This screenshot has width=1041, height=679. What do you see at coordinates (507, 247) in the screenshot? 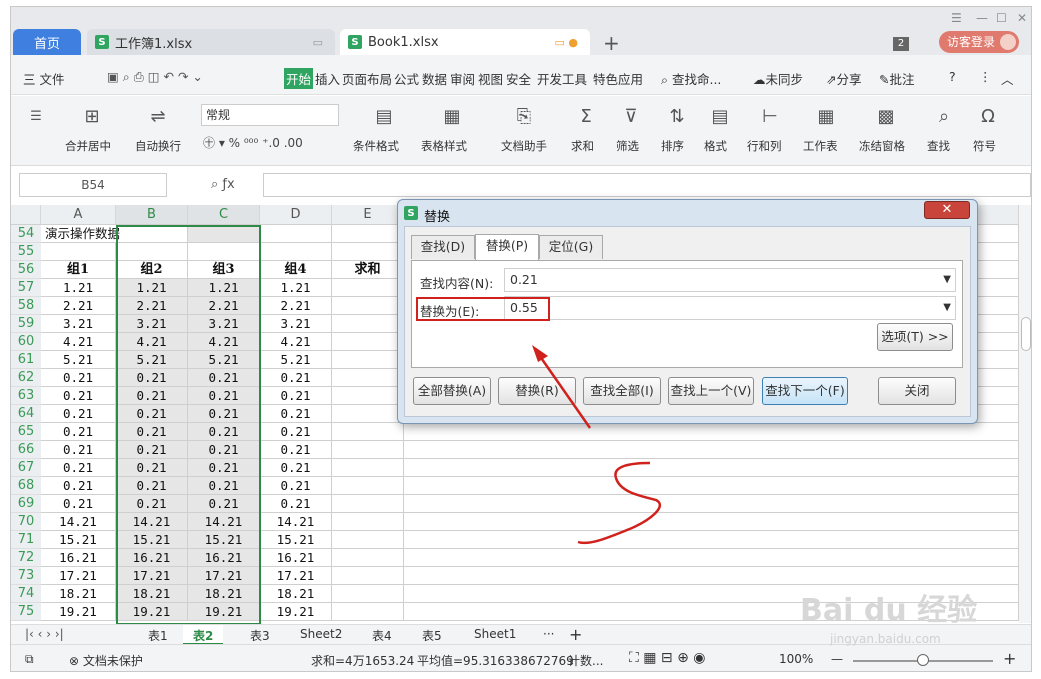
I see `tab-replace: 替换(P)` at bounding box center [507, 247].